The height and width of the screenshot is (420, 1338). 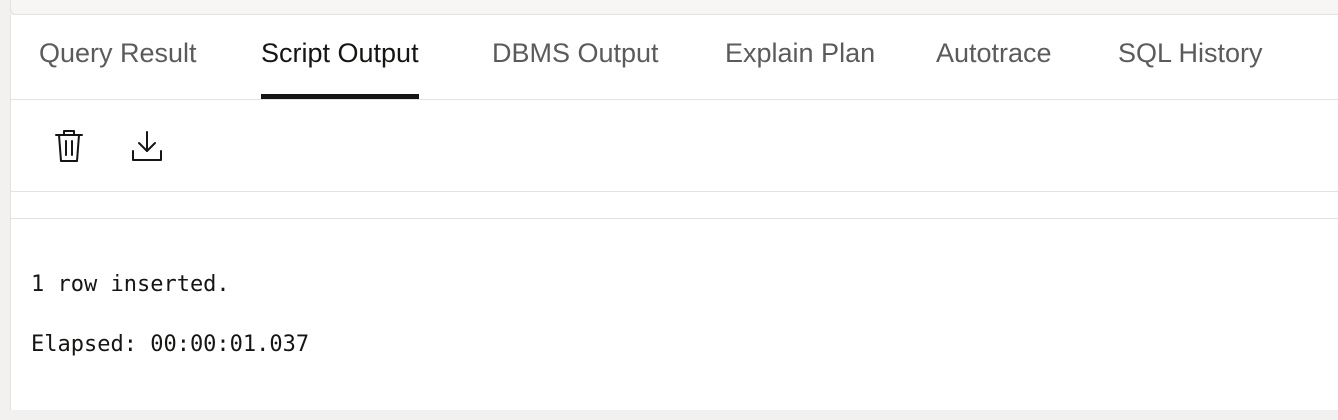 What do you see at coordinates (800, 68) in the screenshot?
I see `tab-explain-plan: Explain Plan` at bounding box center [800, 68].